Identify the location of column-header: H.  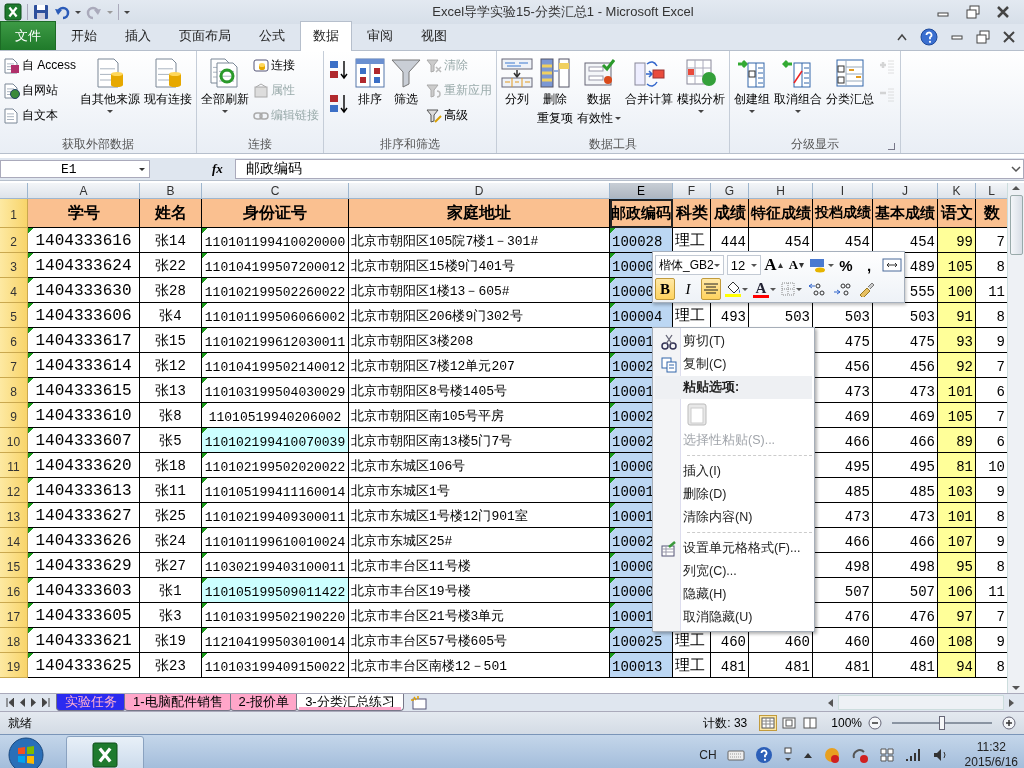
(781, 191).